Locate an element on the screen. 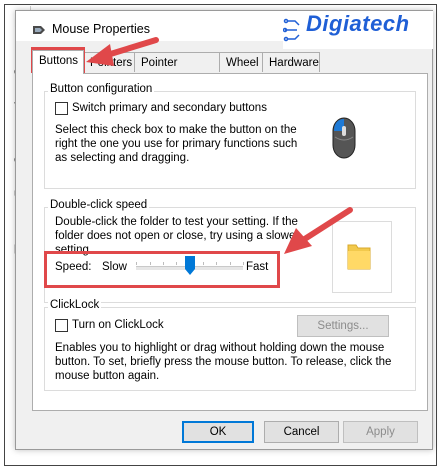 The width and height of the screenshot is (441, 472). tab-buttons: Buttons is located at coordinates (58, 62).